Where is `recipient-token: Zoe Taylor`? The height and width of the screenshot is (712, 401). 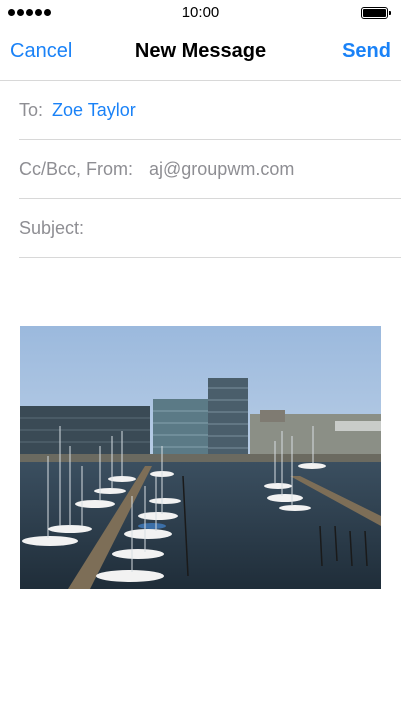
recipient-token: Zoe Taylor is located at coordinates (94, 110).